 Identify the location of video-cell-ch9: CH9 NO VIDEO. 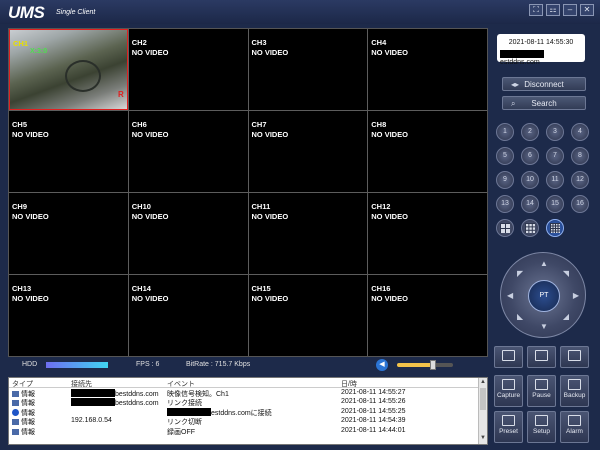
(68, 233).